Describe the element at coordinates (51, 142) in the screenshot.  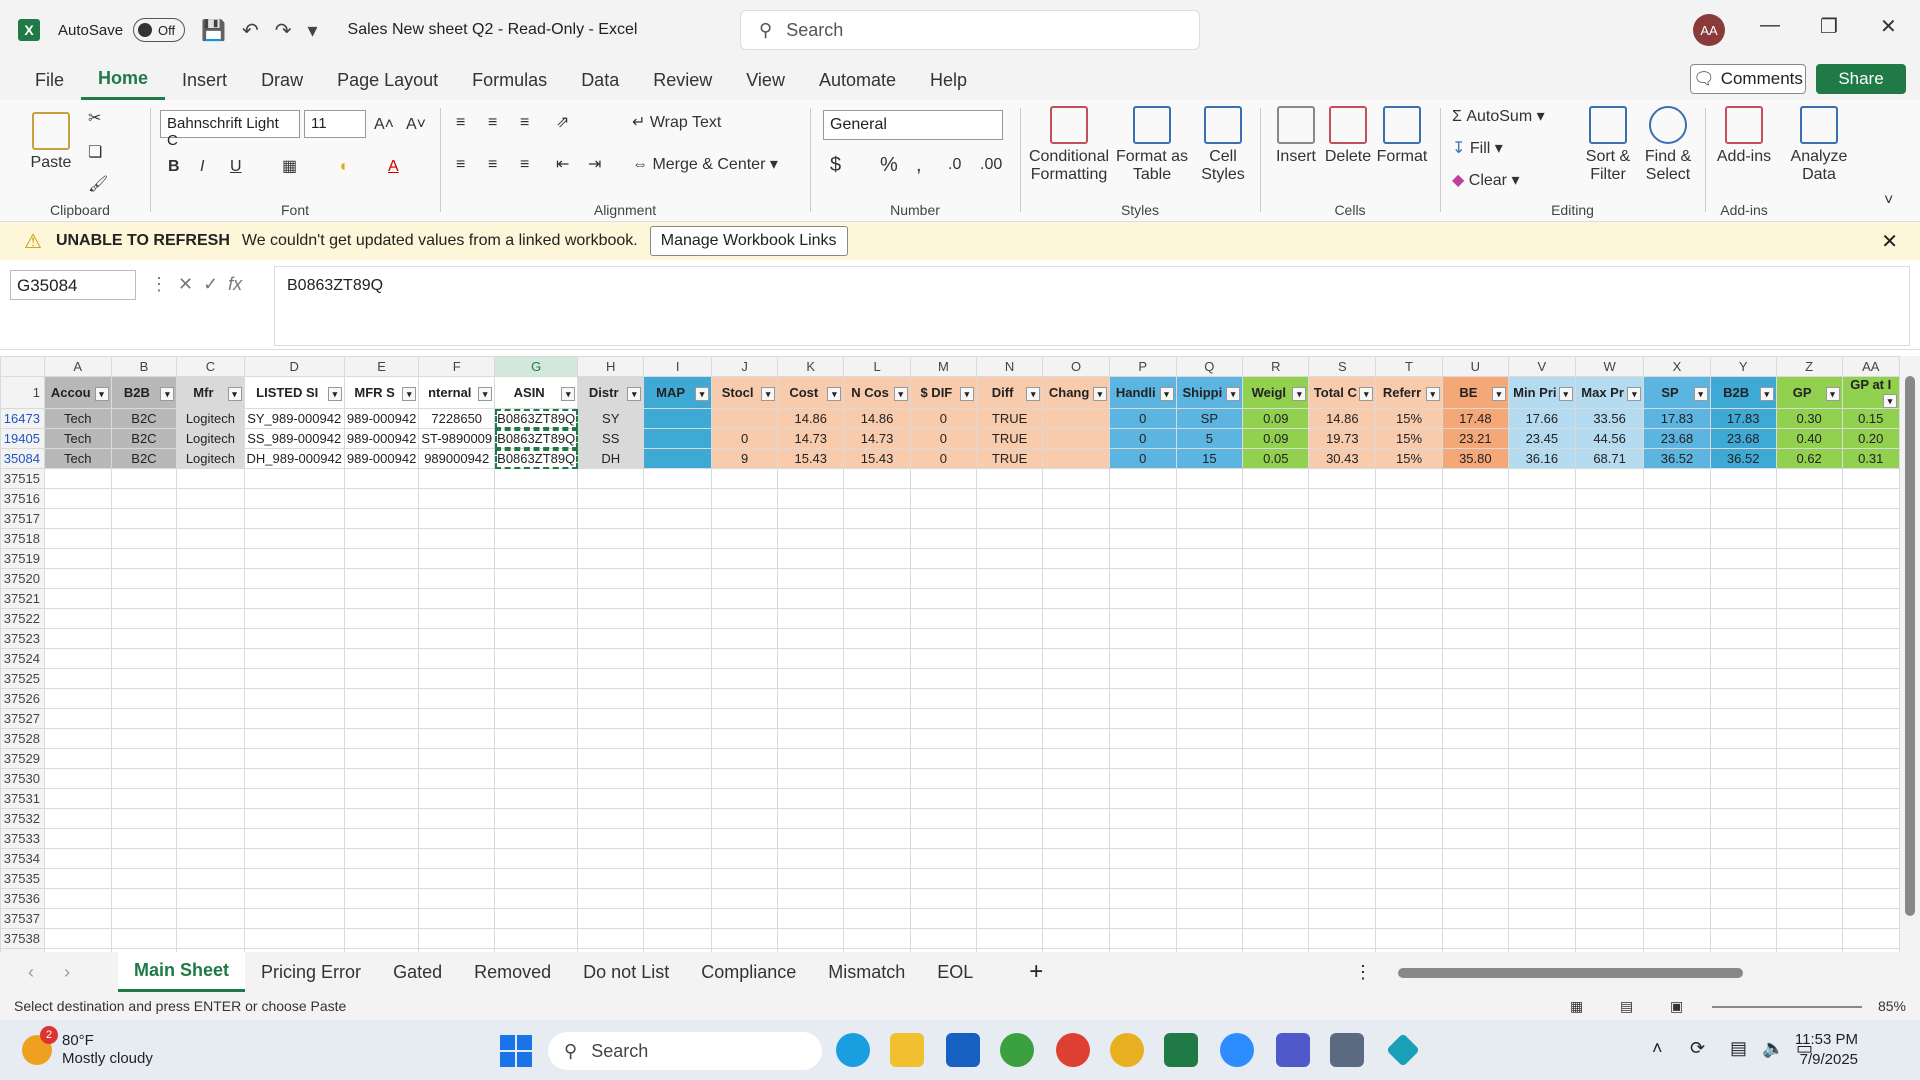
I see `paste-button: Paste` at that location.